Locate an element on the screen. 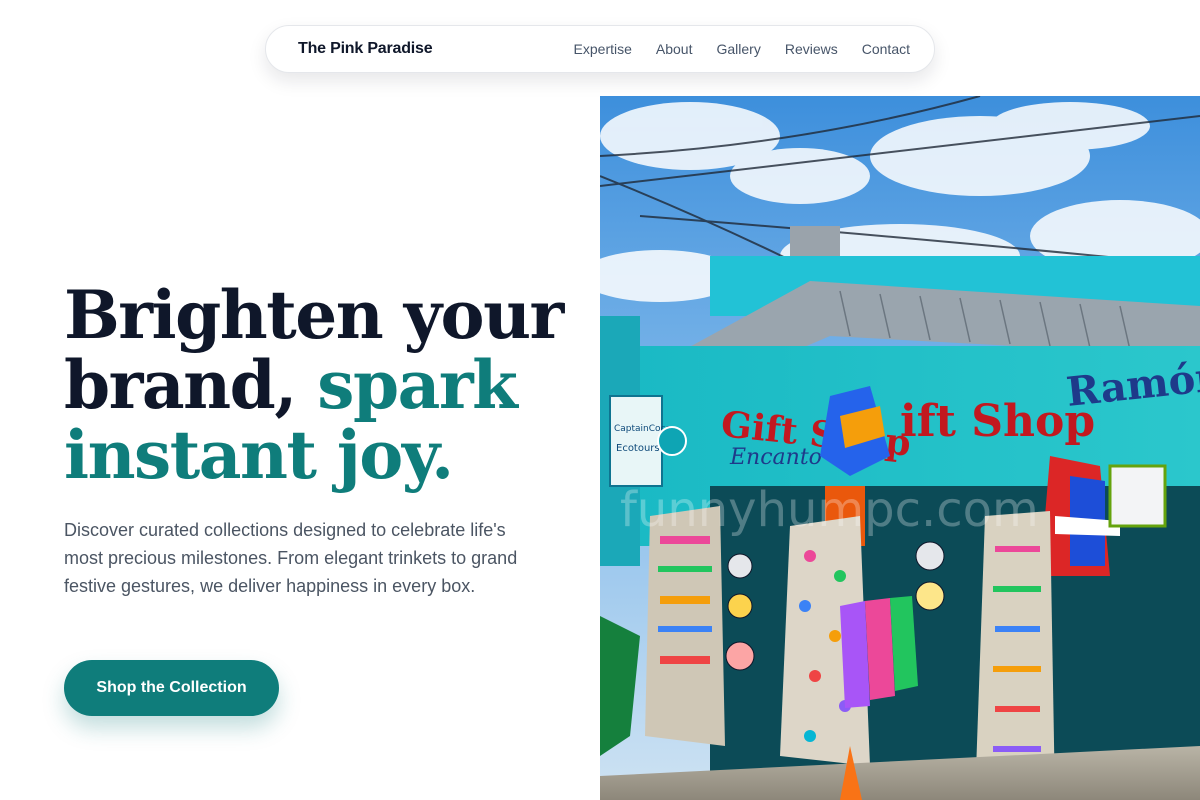 The height and width of the screenshot is (800, 1200). photo-watermark: funnyhumpc.com is located at coordinates (829, 510).